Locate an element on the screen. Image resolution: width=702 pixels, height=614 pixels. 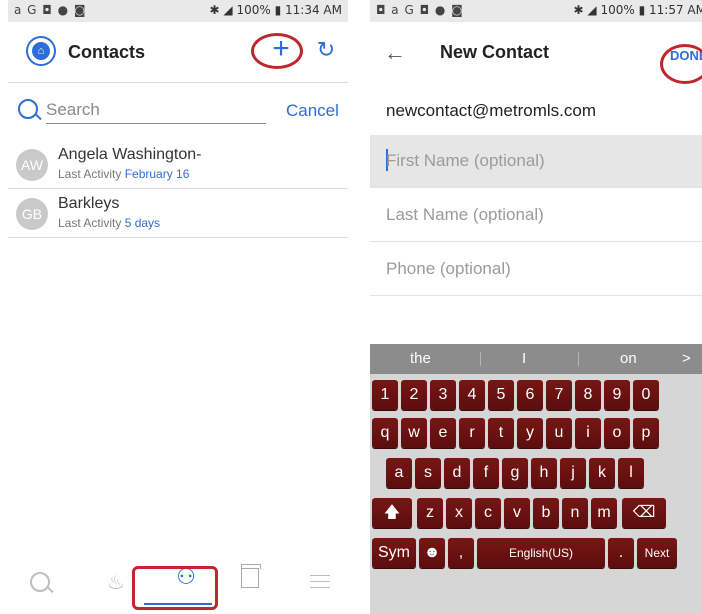
nav-hot-tab: ♨ is located at coordinates (116, 588).